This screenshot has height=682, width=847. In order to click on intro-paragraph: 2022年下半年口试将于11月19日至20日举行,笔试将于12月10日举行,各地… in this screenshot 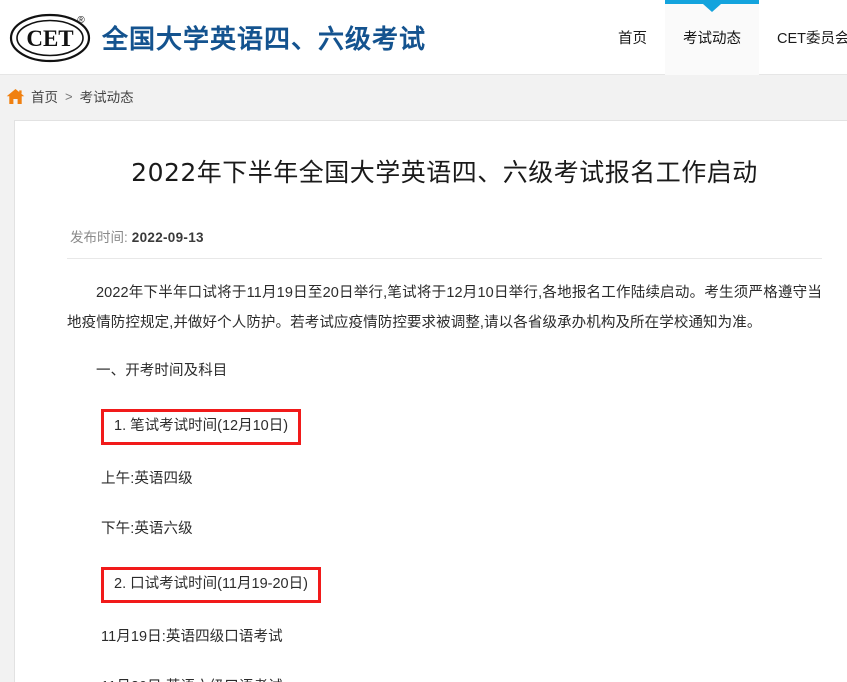, I will do `click(444, 308)`.